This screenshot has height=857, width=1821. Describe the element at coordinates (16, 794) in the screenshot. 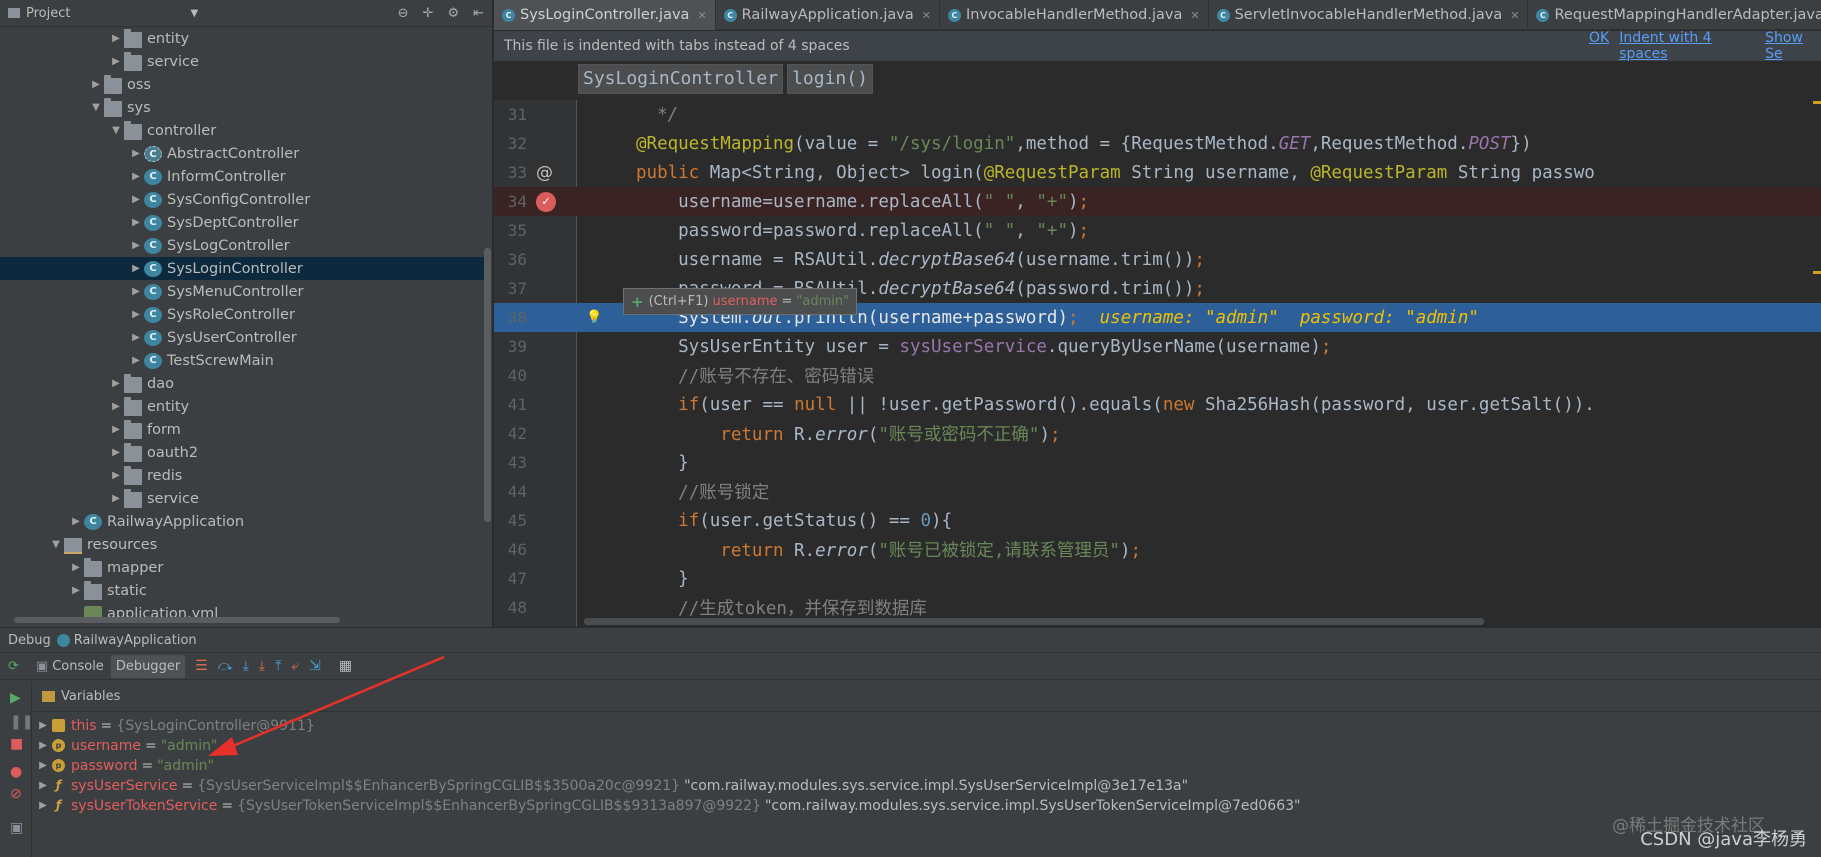

I see `mute-breakpoints-icon: ⊘` at that location.